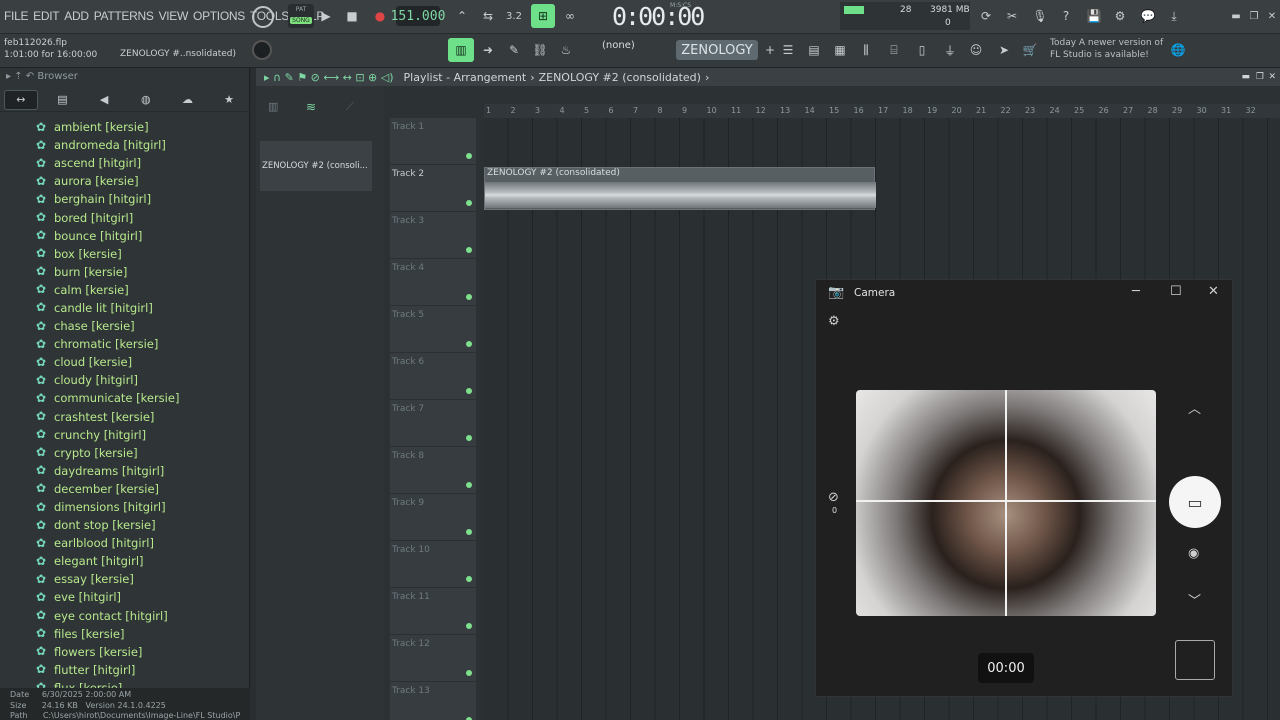 This screenshot has width=1280, height=720. What do you see at coordinates (352, 16) in the screenshot?
I see `stop-icon: ■` at bounding box center [352, 16].